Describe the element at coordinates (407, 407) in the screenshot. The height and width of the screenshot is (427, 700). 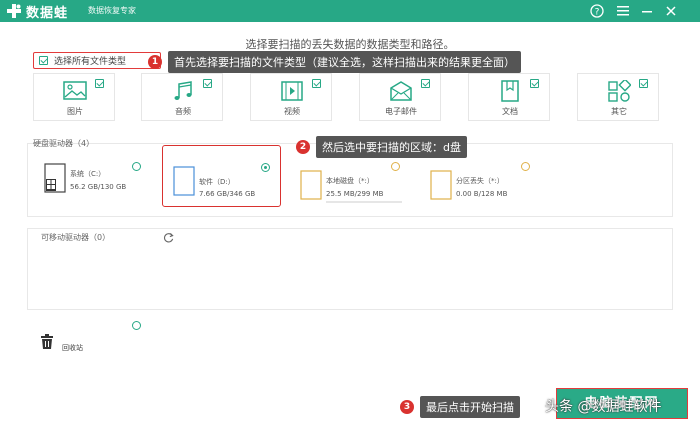
I see `callout-number: 3` at that location.